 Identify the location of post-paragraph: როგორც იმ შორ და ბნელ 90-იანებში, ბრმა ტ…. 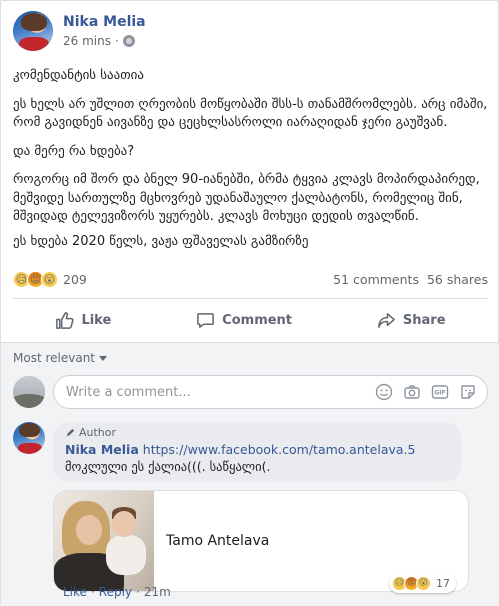
(246, 198).